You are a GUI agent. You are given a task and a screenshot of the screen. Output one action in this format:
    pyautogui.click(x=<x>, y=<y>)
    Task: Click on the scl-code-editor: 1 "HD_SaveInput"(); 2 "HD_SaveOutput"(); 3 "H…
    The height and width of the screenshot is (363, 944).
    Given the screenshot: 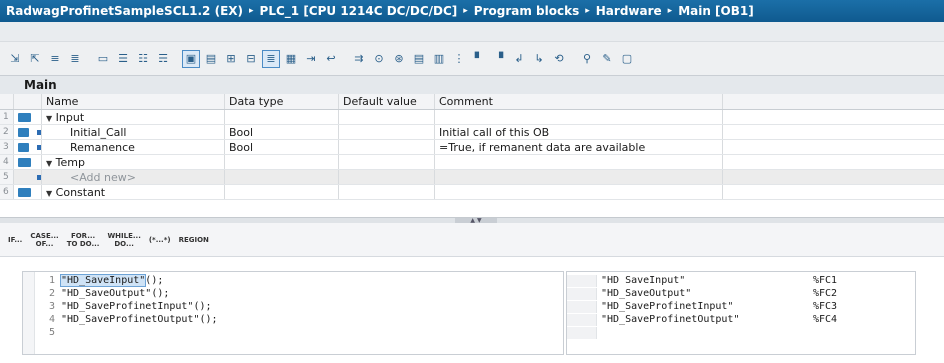 What is the action you would take?
    pyautogui.click(x=293, y=313)
    